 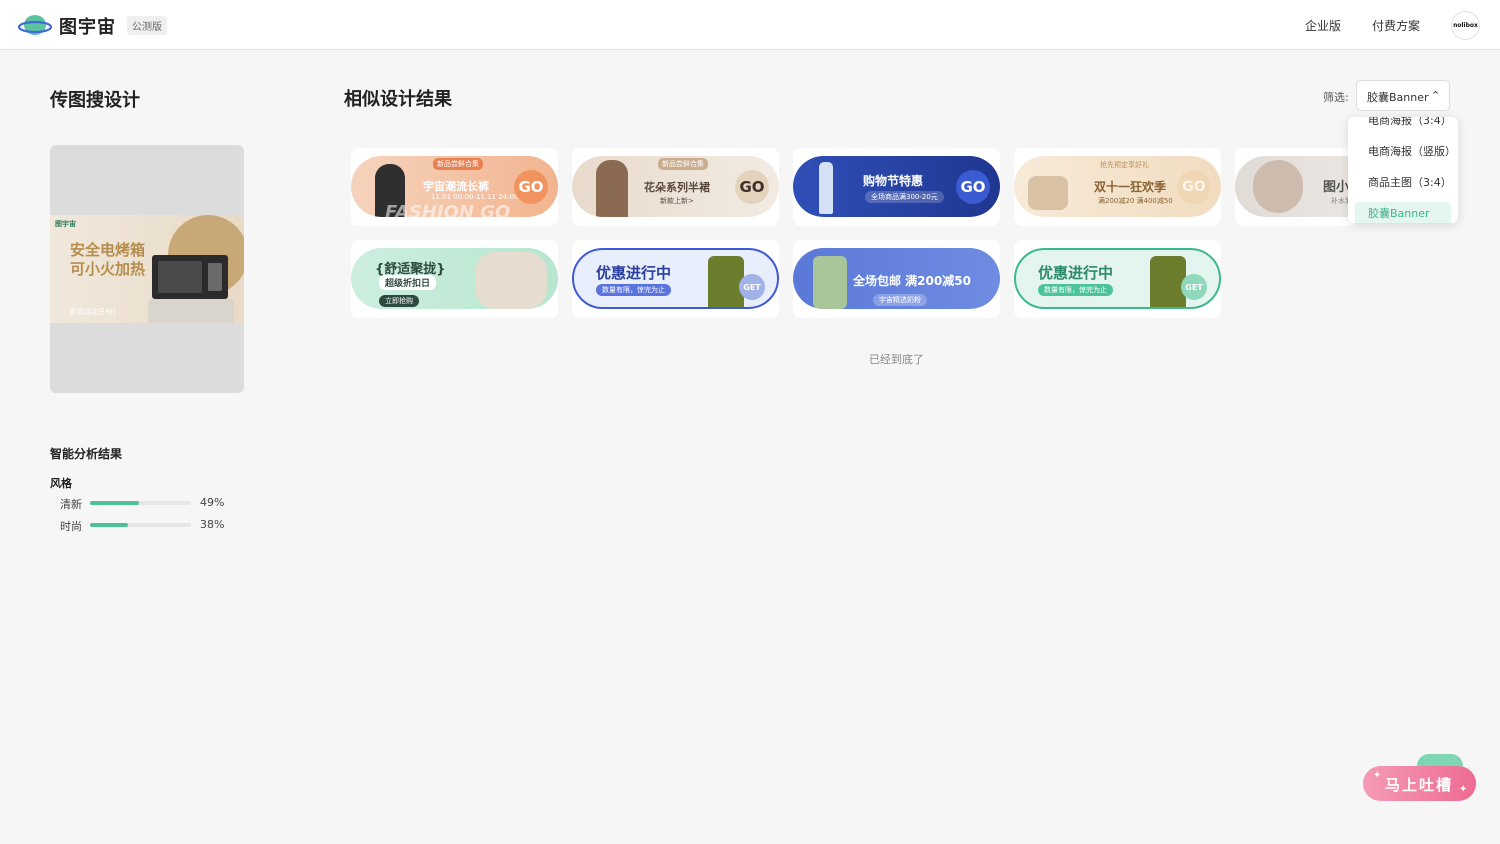 I want to click on product-circle, so click(x=1278, y=186).